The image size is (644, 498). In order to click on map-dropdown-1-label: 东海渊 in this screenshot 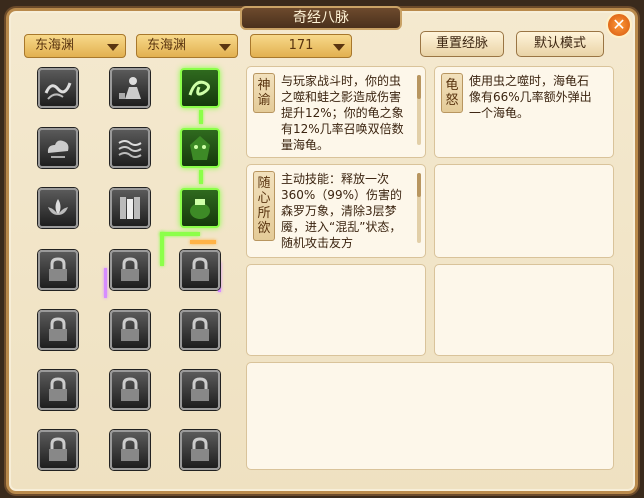, I will do `click(55, 45)`.